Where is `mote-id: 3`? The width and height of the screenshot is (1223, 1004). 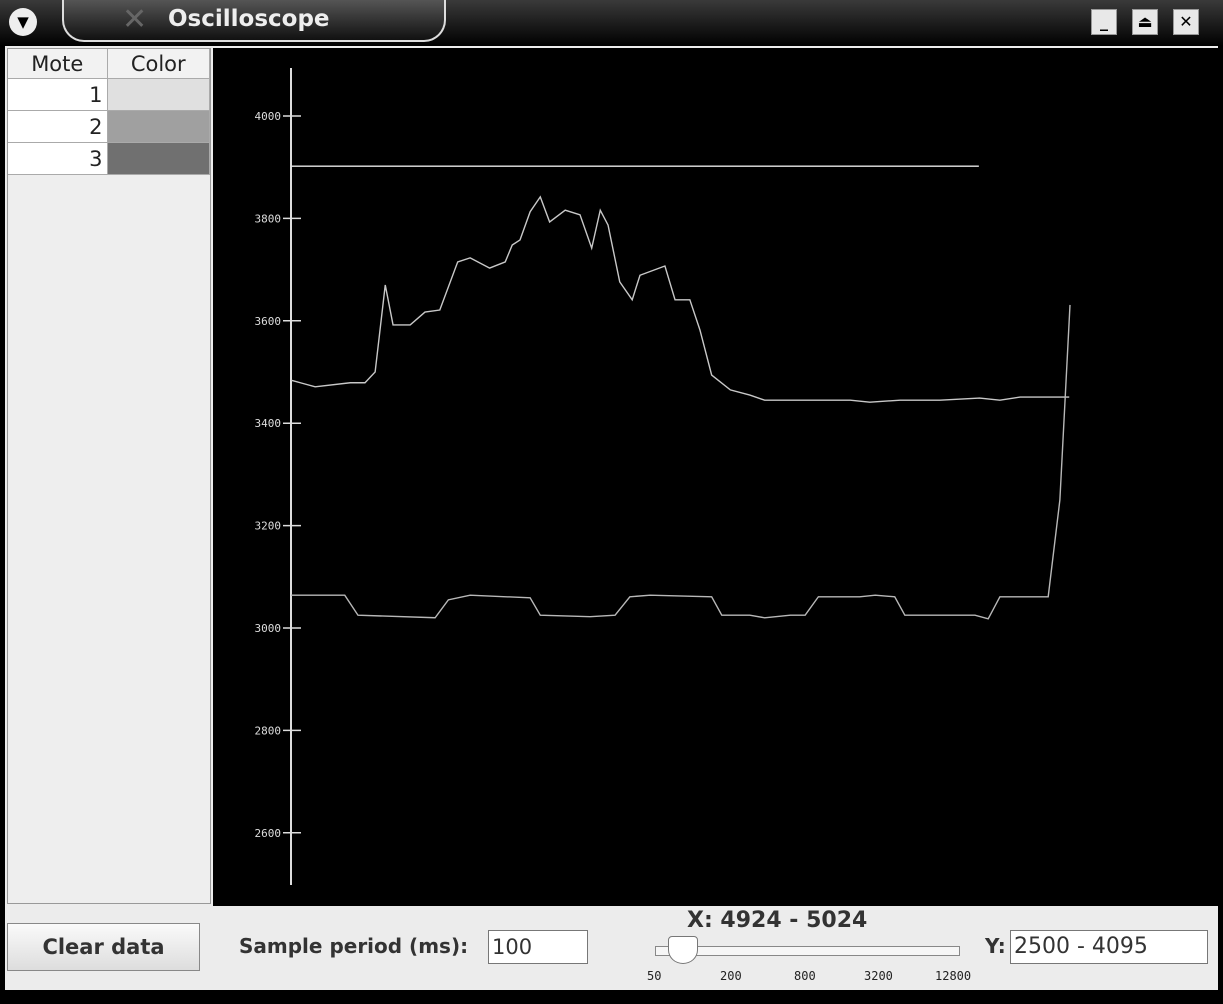 mote-id: 3 is located at coordinates (58, 158).